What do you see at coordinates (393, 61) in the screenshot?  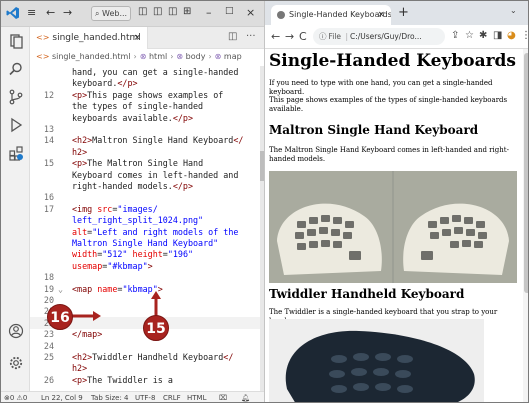 I see `page-title: Single-Handed Keyboards` at bounding box center [393, 61].